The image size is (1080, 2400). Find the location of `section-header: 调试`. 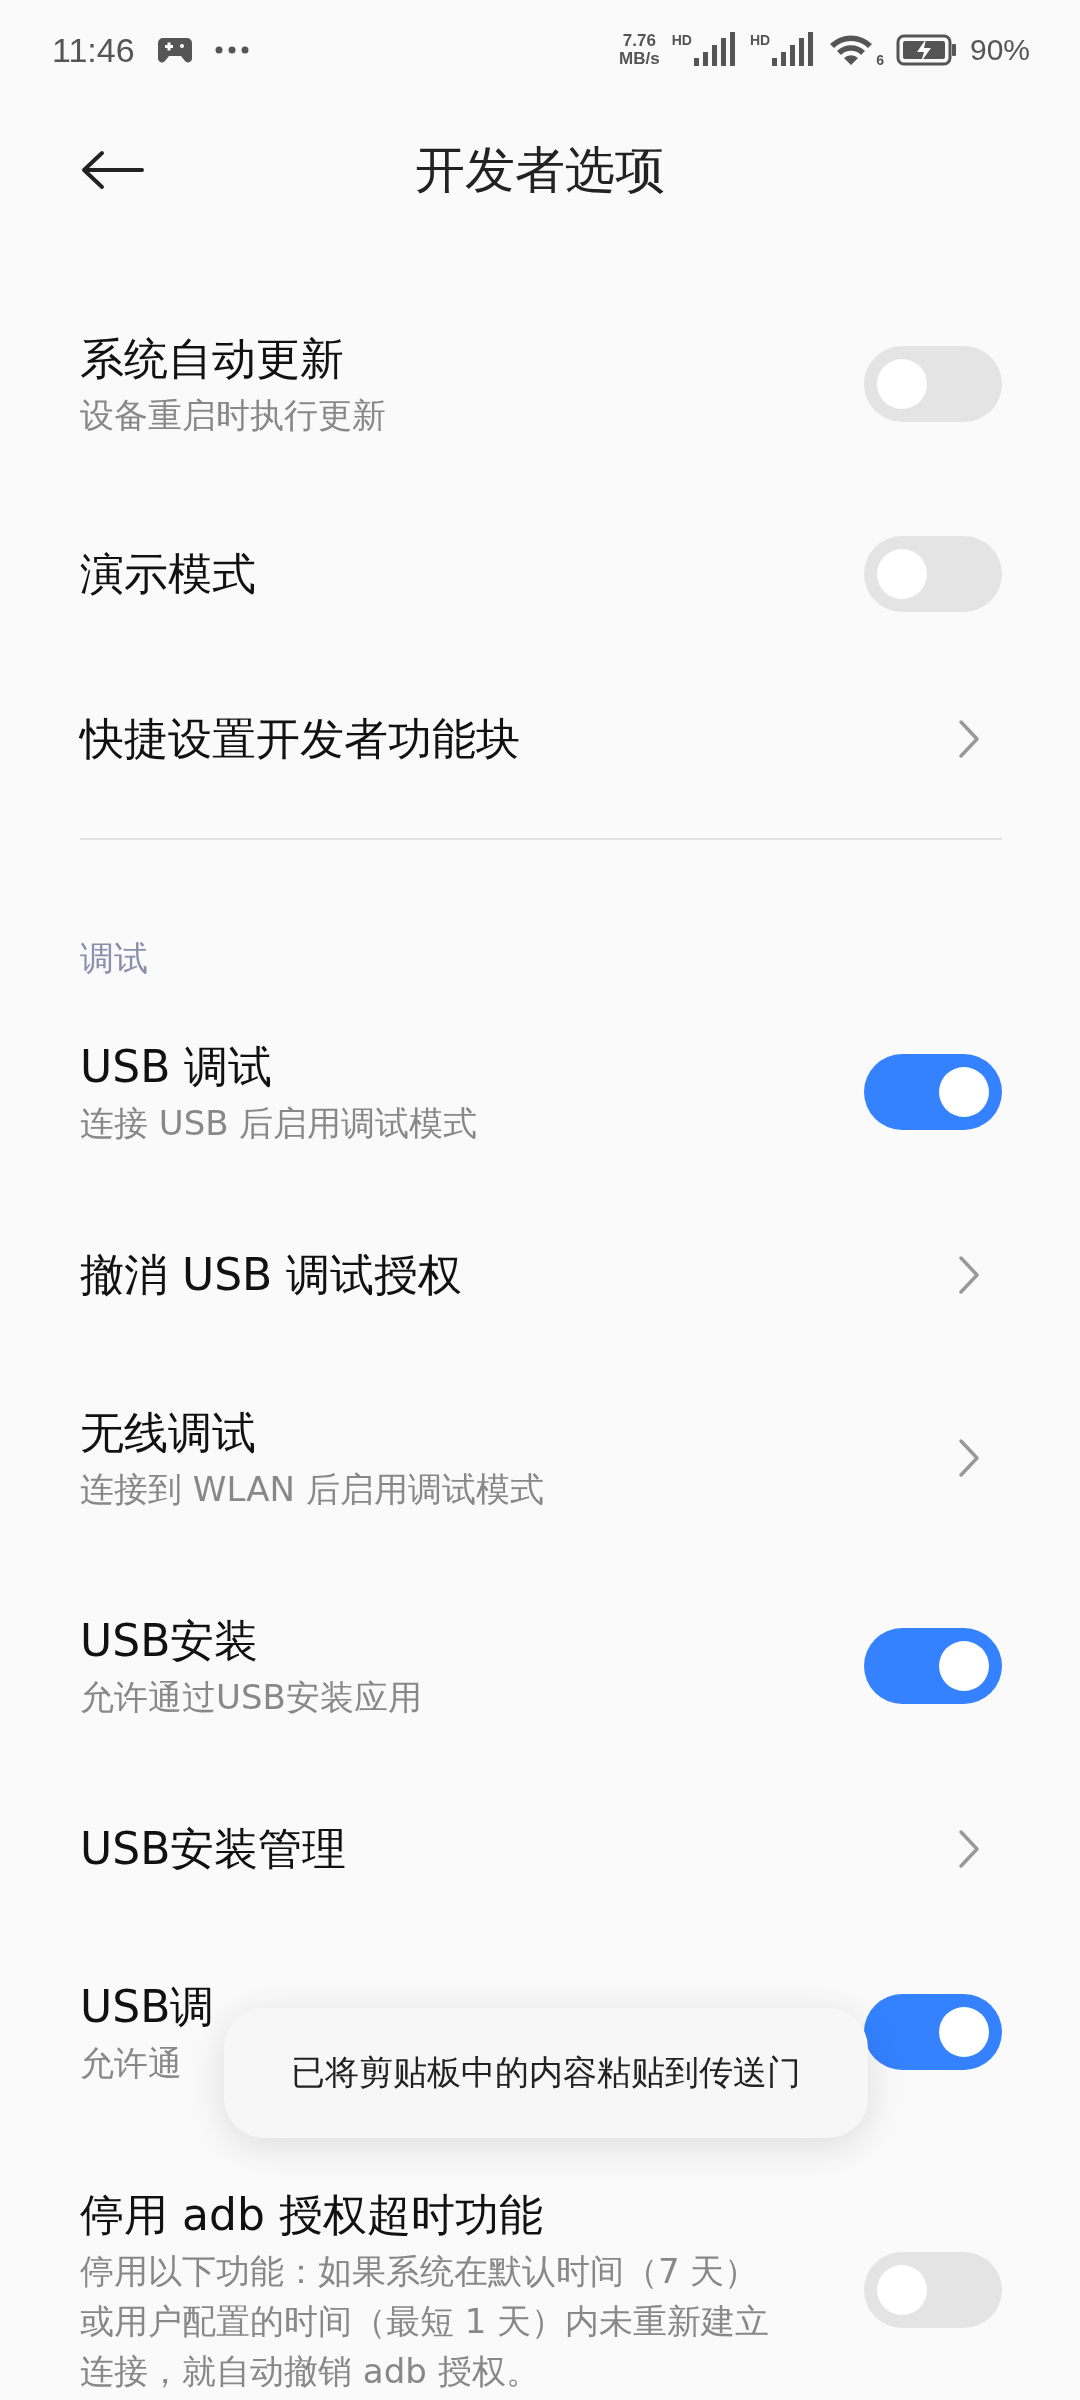

section-header: 调试 is located at coordinates (114, 958).